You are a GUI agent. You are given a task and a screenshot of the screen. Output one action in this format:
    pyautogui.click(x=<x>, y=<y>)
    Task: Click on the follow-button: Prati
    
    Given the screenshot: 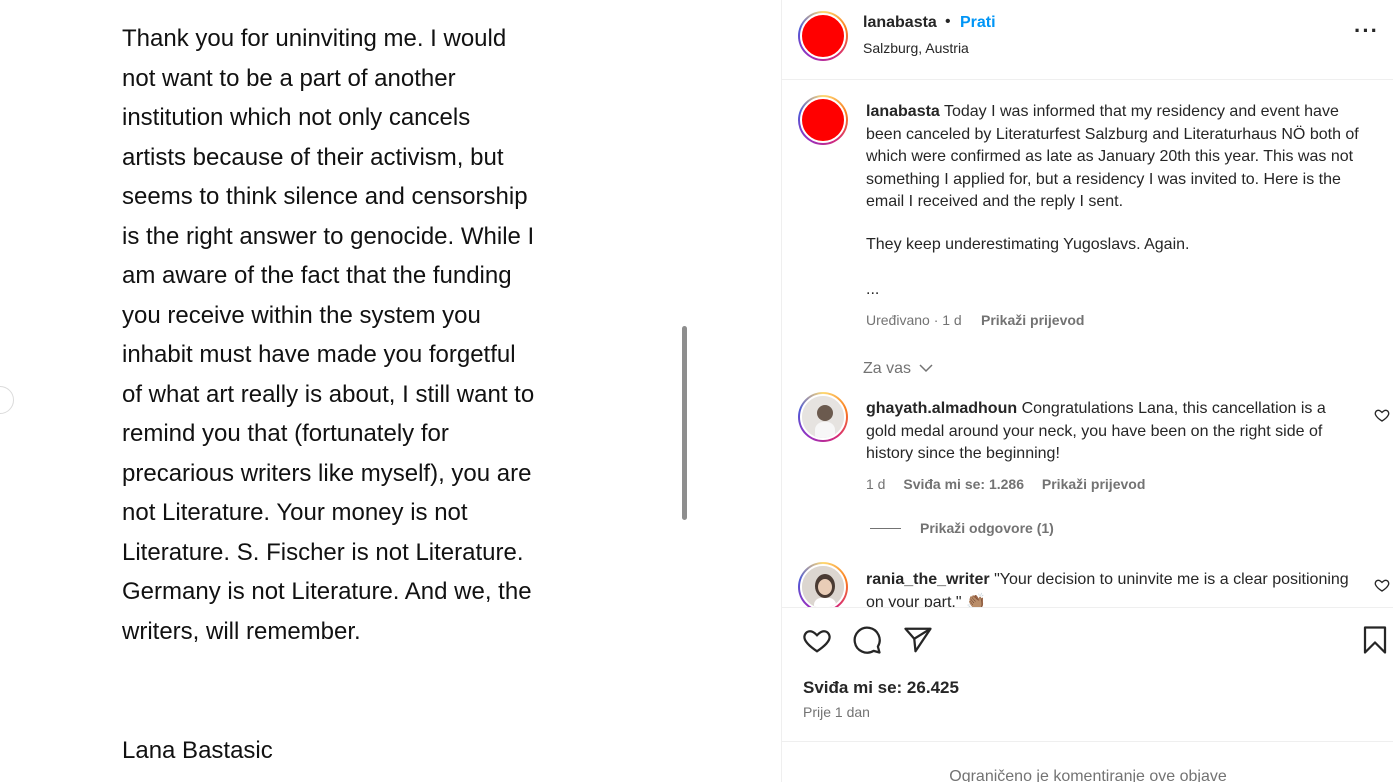 What is the action you would take?
    pyautogui.click(x=978, y=23)
    